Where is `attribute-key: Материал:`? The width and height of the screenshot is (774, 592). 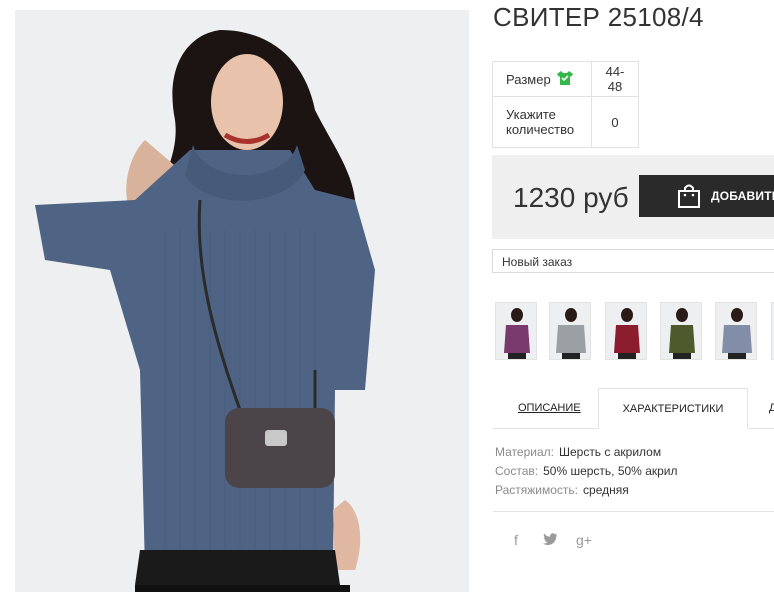
attribute-key: Материал: is located at coordinates (524, 452).